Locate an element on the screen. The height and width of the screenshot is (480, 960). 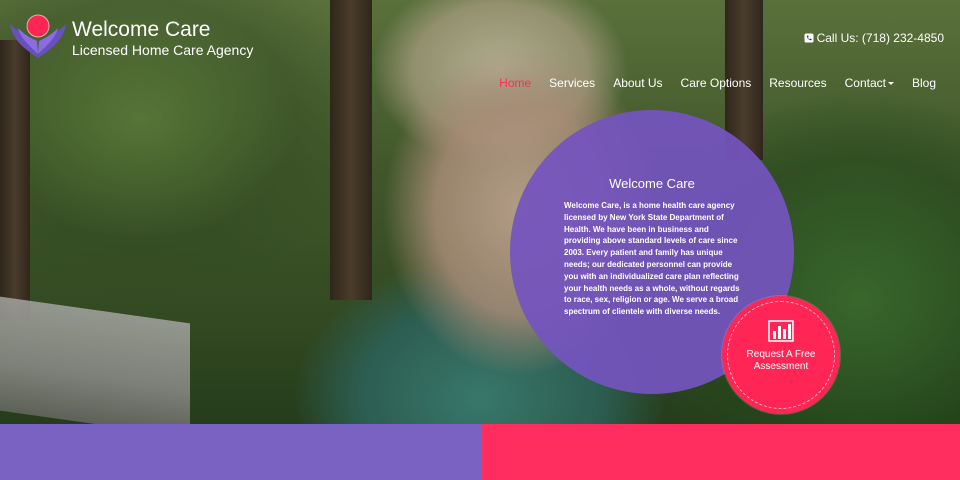
nav-item-contact: Contact is located at coordinates (868, 83).